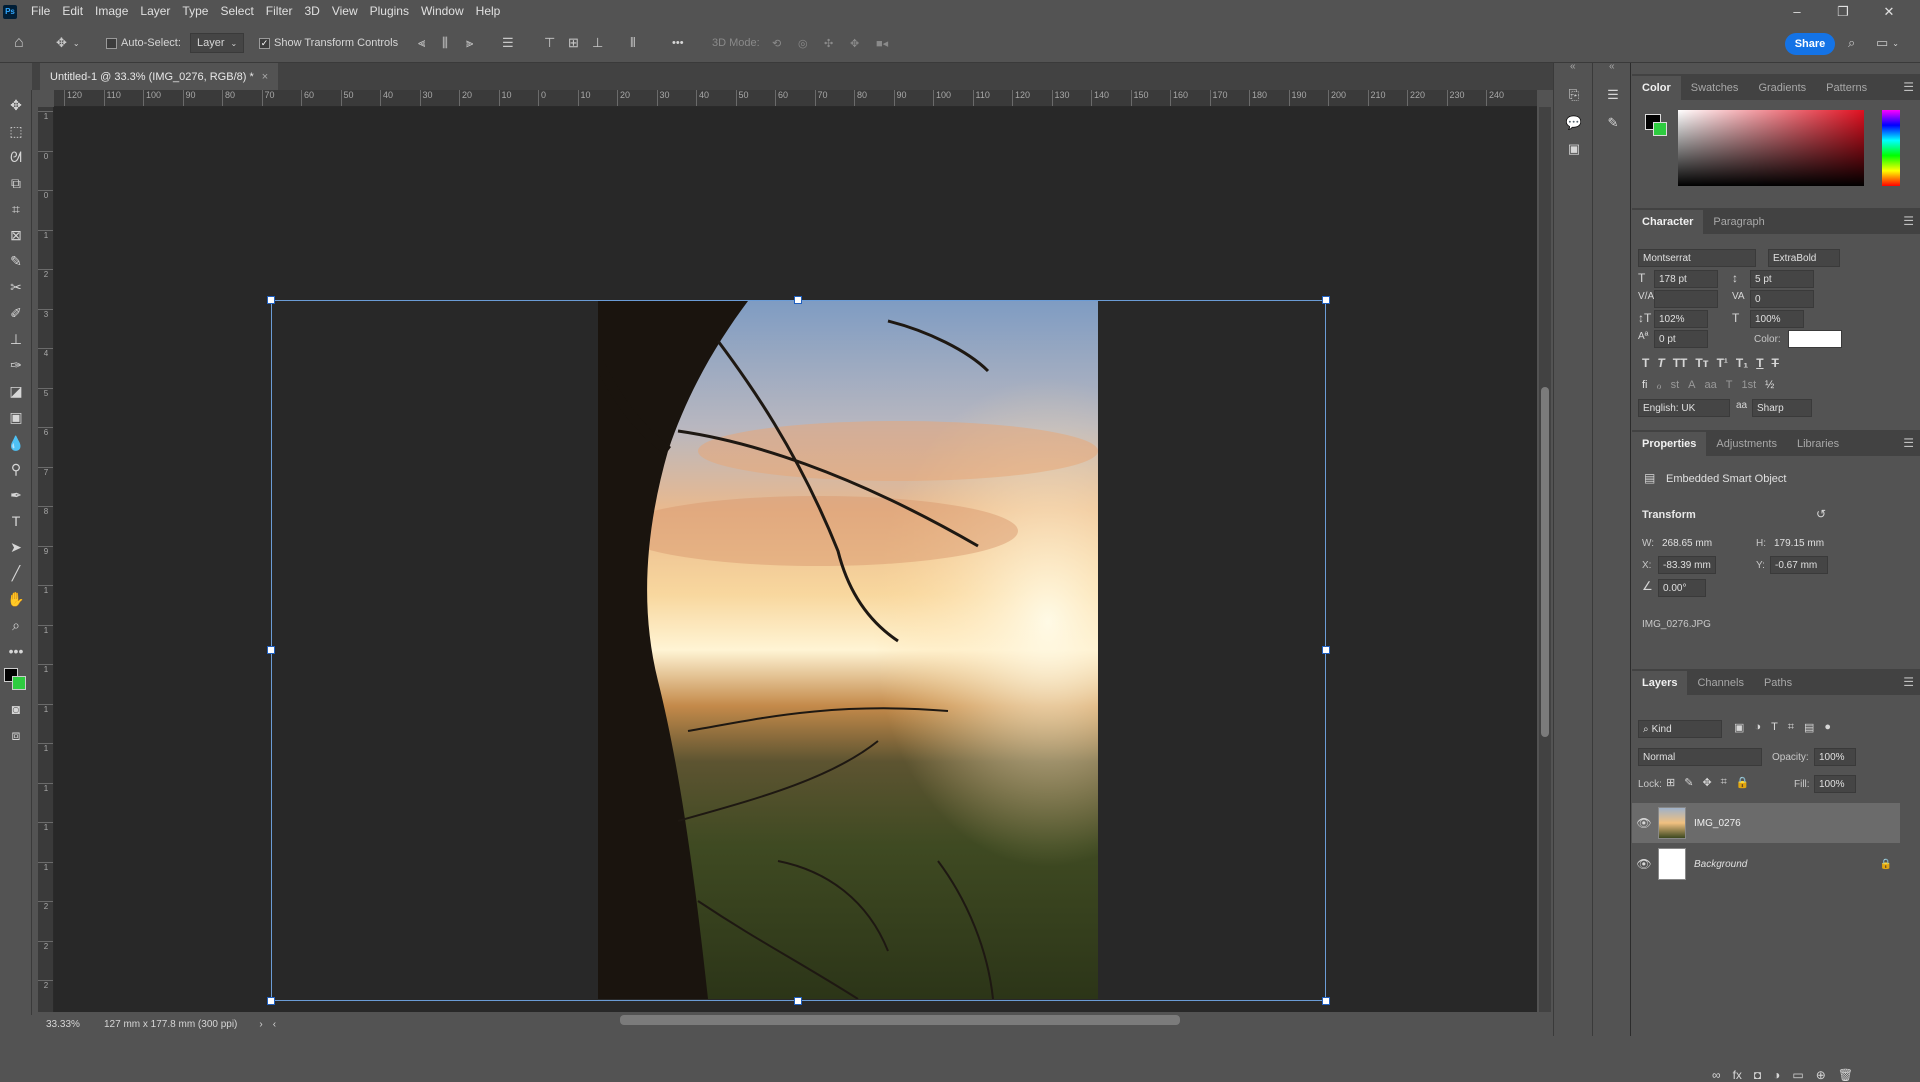 This screenshot has width=1920, height=1082. Describe the element at coordinates (1706, 782) in the screenshot. I see `lock-position-icon: ✥` at that location.